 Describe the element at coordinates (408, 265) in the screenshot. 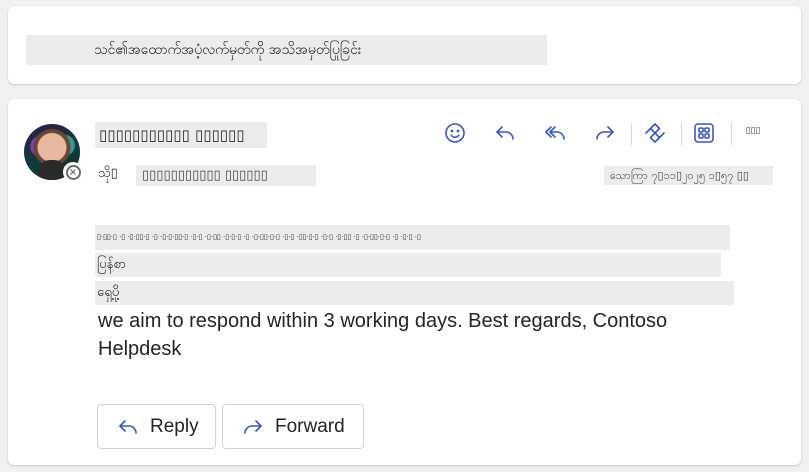

I see `body-reply-line: ပြန်စာ` at that location.